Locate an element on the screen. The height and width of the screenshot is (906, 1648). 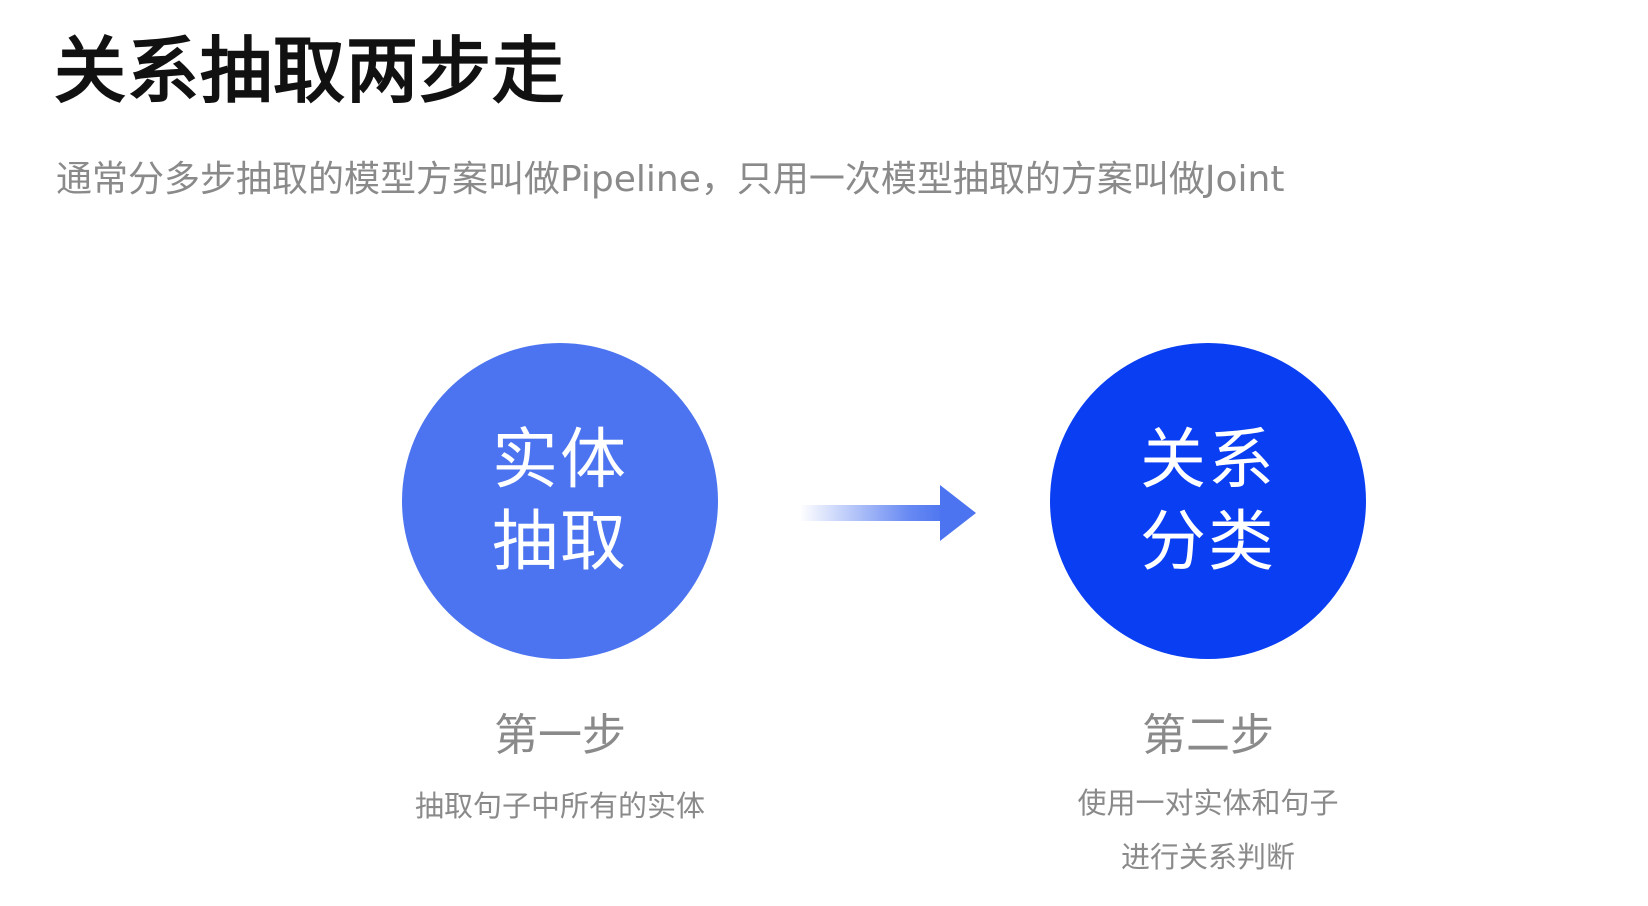
step-1-circle: 实体 抽取 is located at coordinates (560, 501).